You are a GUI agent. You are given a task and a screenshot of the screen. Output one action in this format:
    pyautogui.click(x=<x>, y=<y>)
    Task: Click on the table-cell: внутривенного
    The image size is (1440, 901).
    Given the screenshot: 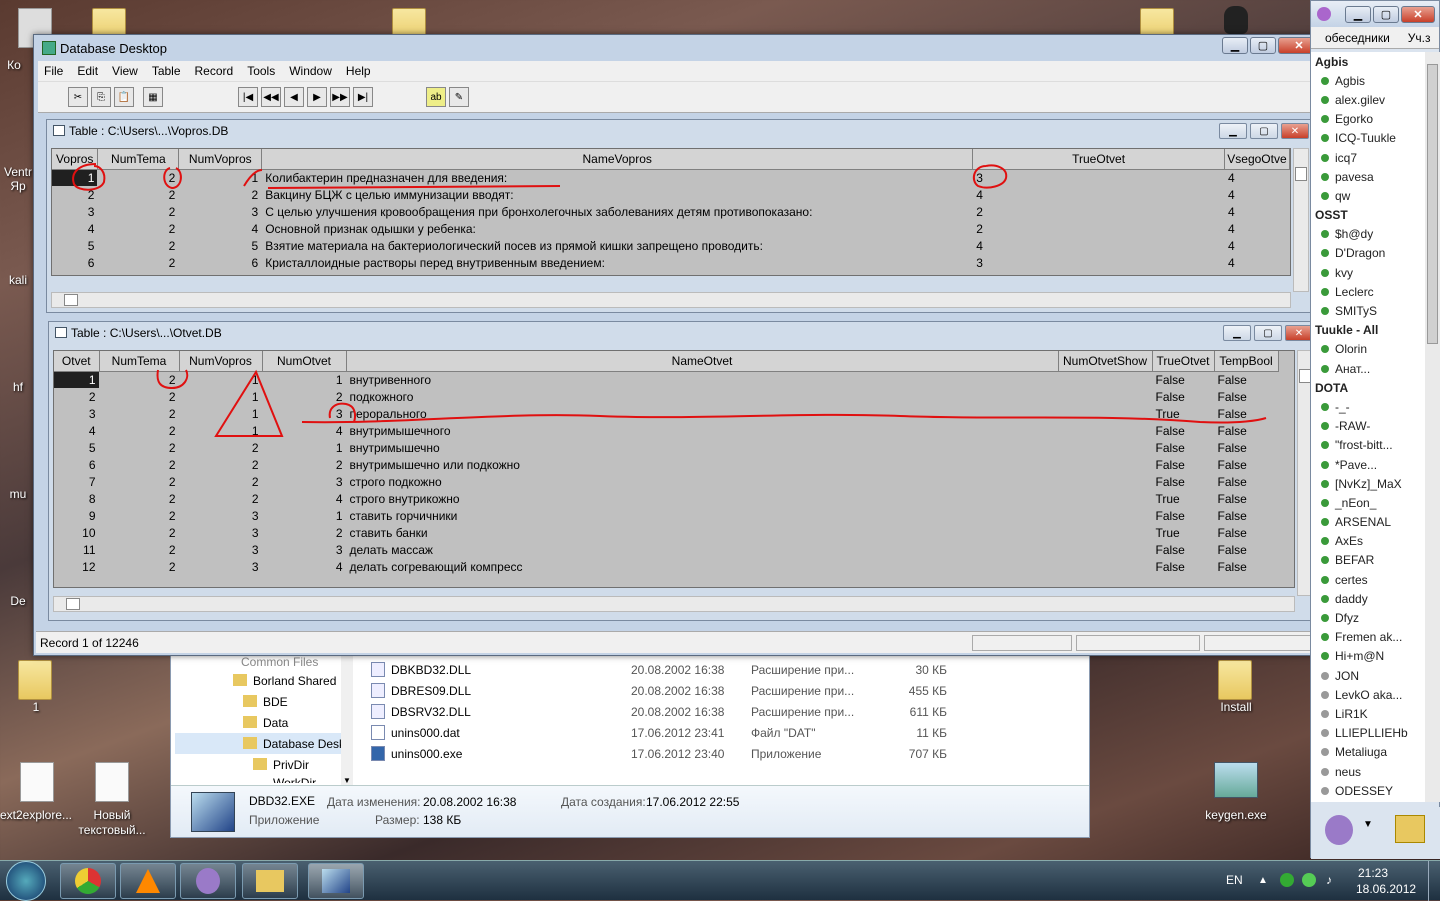 What is the action you would take?
    pyautogui.click(x=702, y=379)
    